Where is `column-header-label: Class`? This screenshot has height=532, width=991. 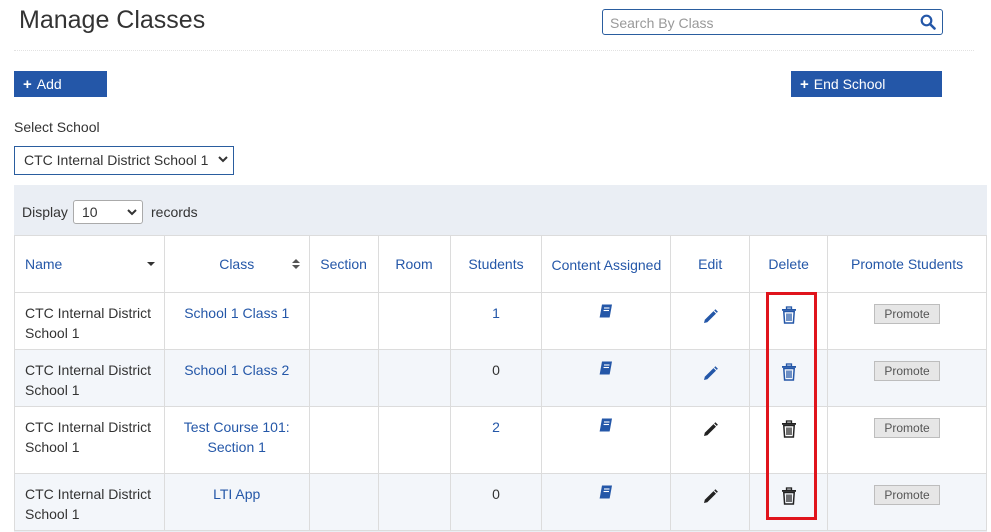
column-header-label: Class is located at coordinates (237, 264).